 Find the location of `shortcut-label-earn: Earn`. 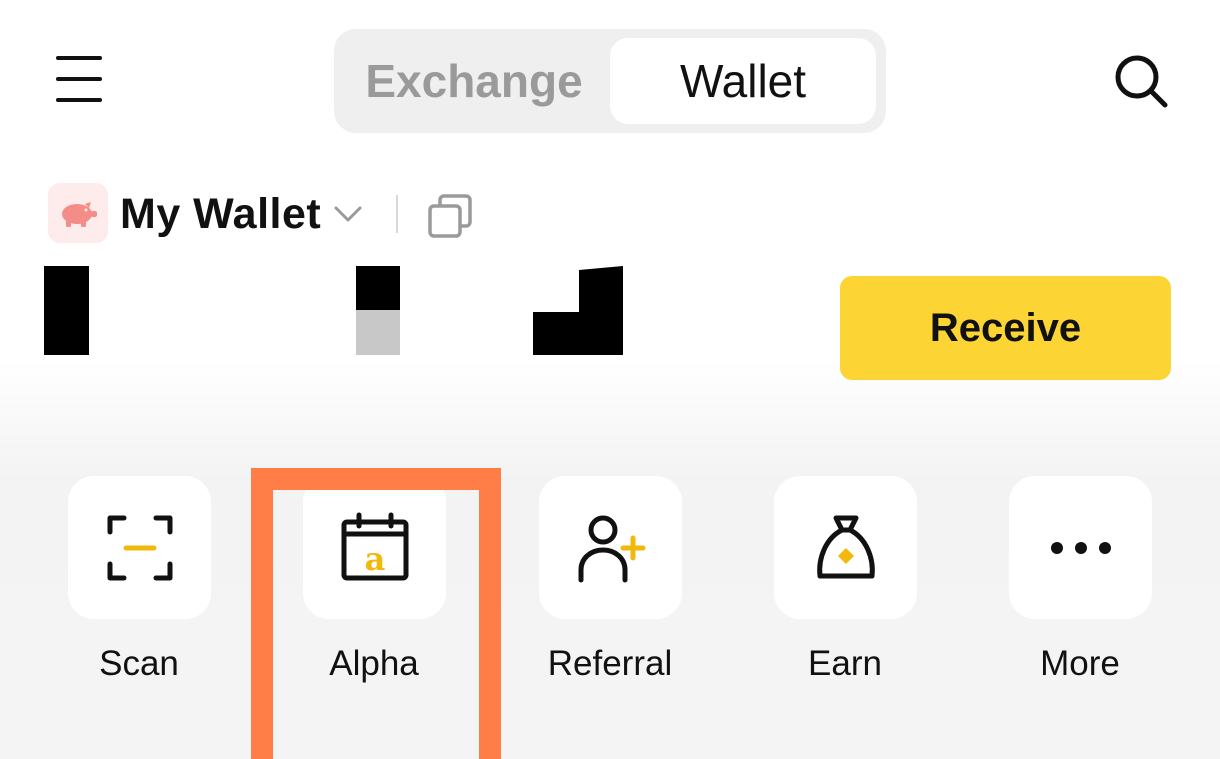

shortcut-label-earn: Earn is located at coordinates (845, 663).